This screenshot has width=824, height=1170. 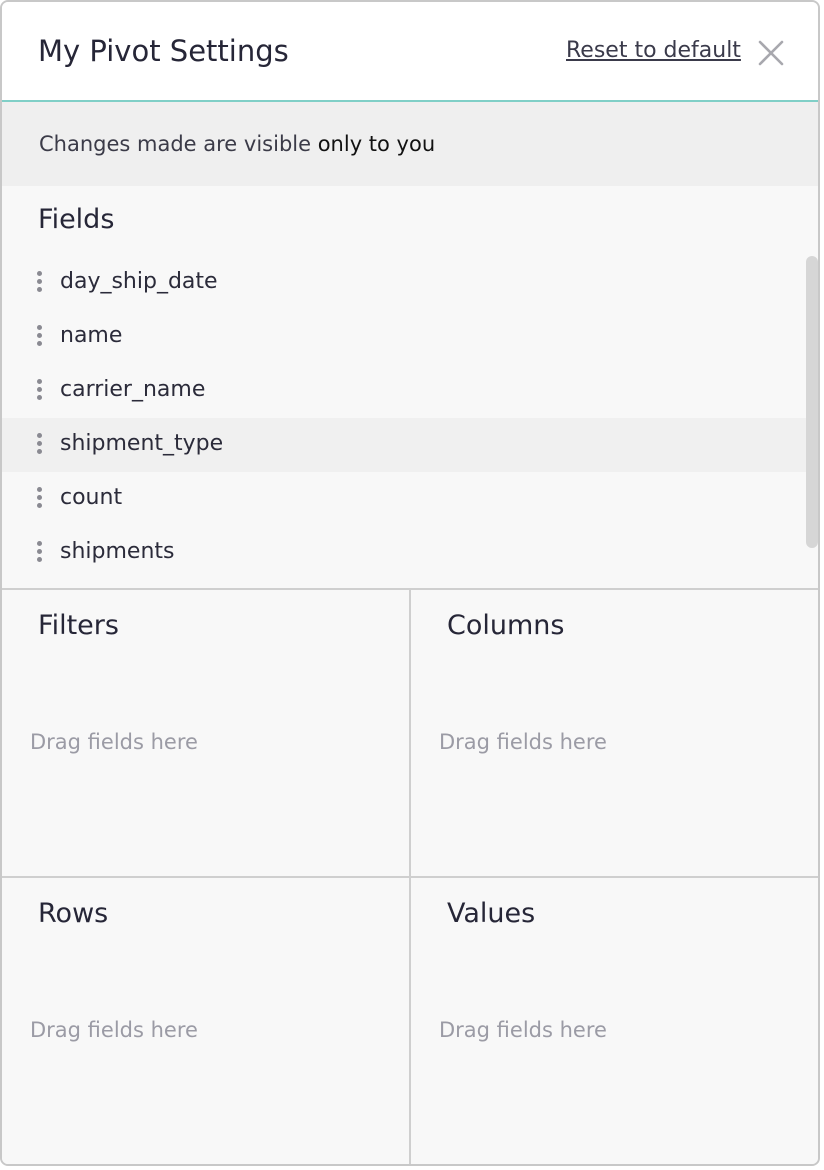 I want to click on field-label: day_ship_date, so click(x=139, y=281).